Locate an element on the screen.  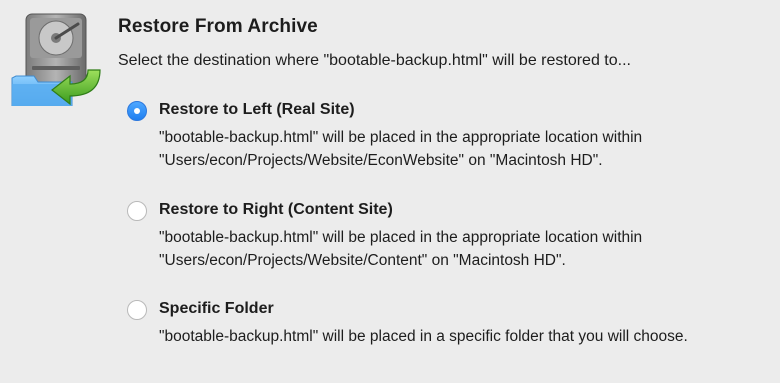
radio-specific-folder is located at coordinates (137, 310).